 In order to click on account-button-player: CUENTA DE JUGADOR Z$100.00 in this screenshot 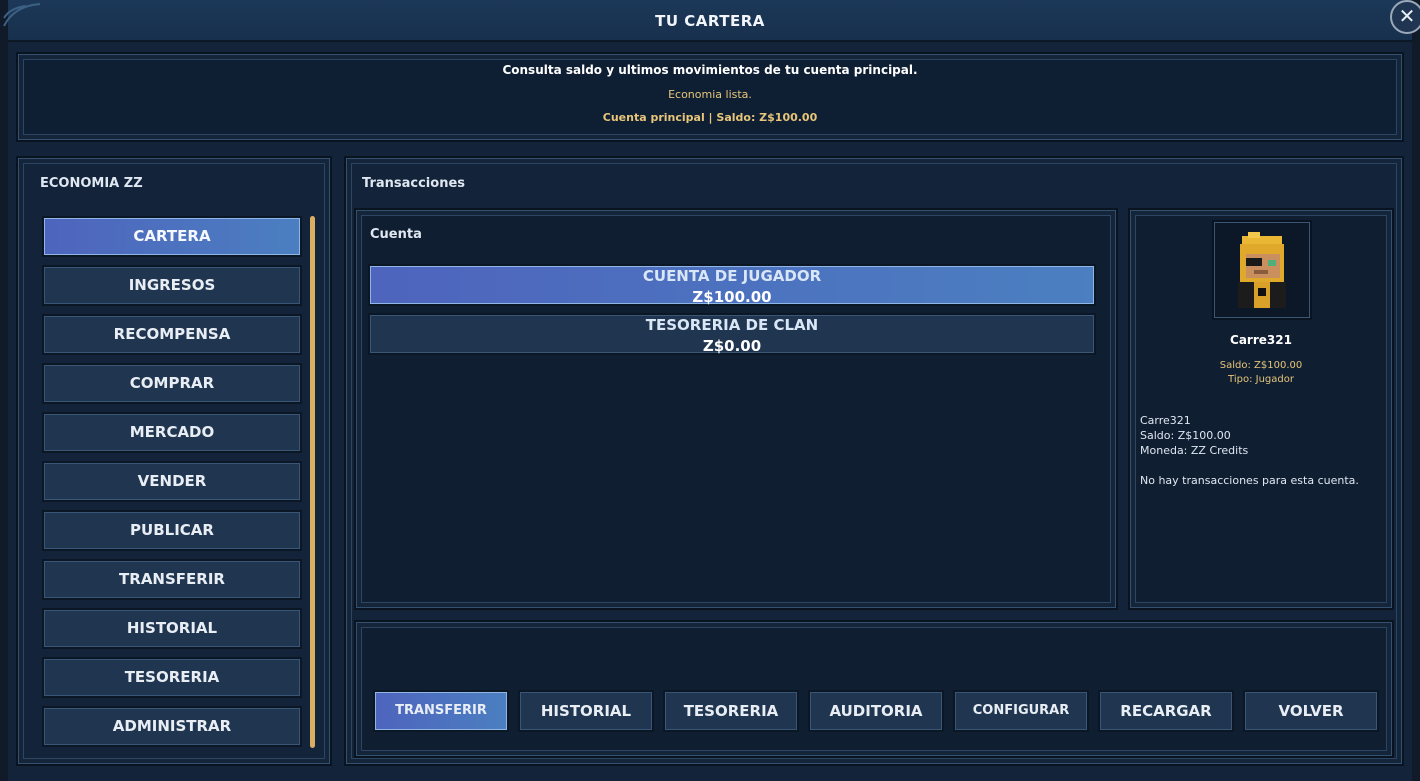, I will do `click(732, 285)`.